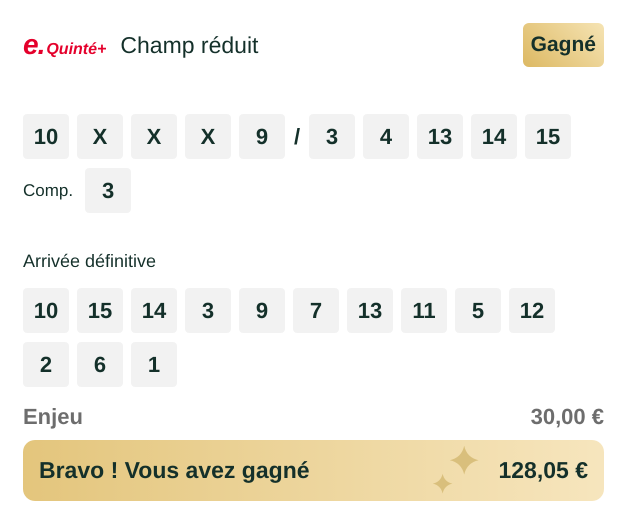  Describe the element at coordinates (386, 136) in the screenshot. I see `number-chip: 4` at that location.